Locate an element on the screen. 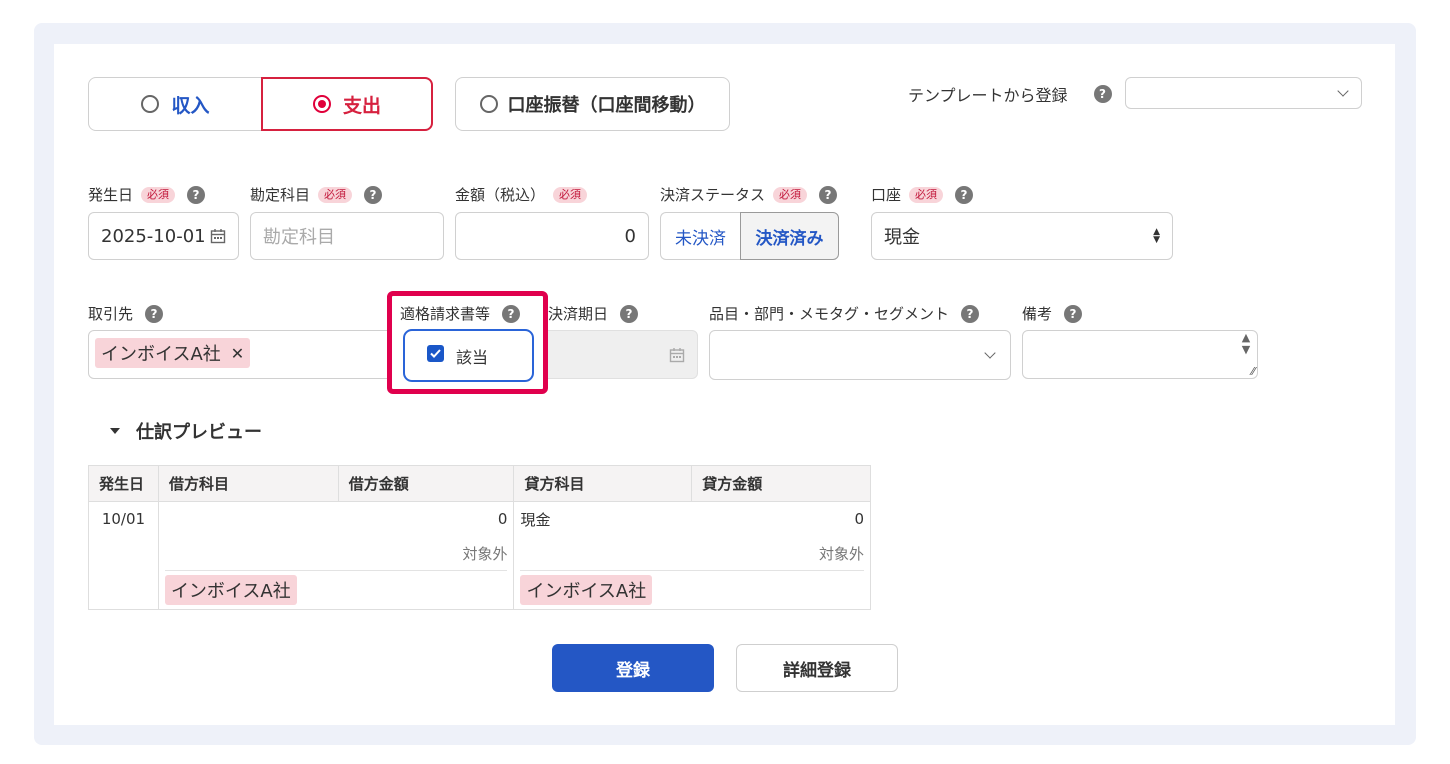 This screenshot has width=1450, height=764. debit-partner-line: インボイスA社 is located at coordinates (336, 590).